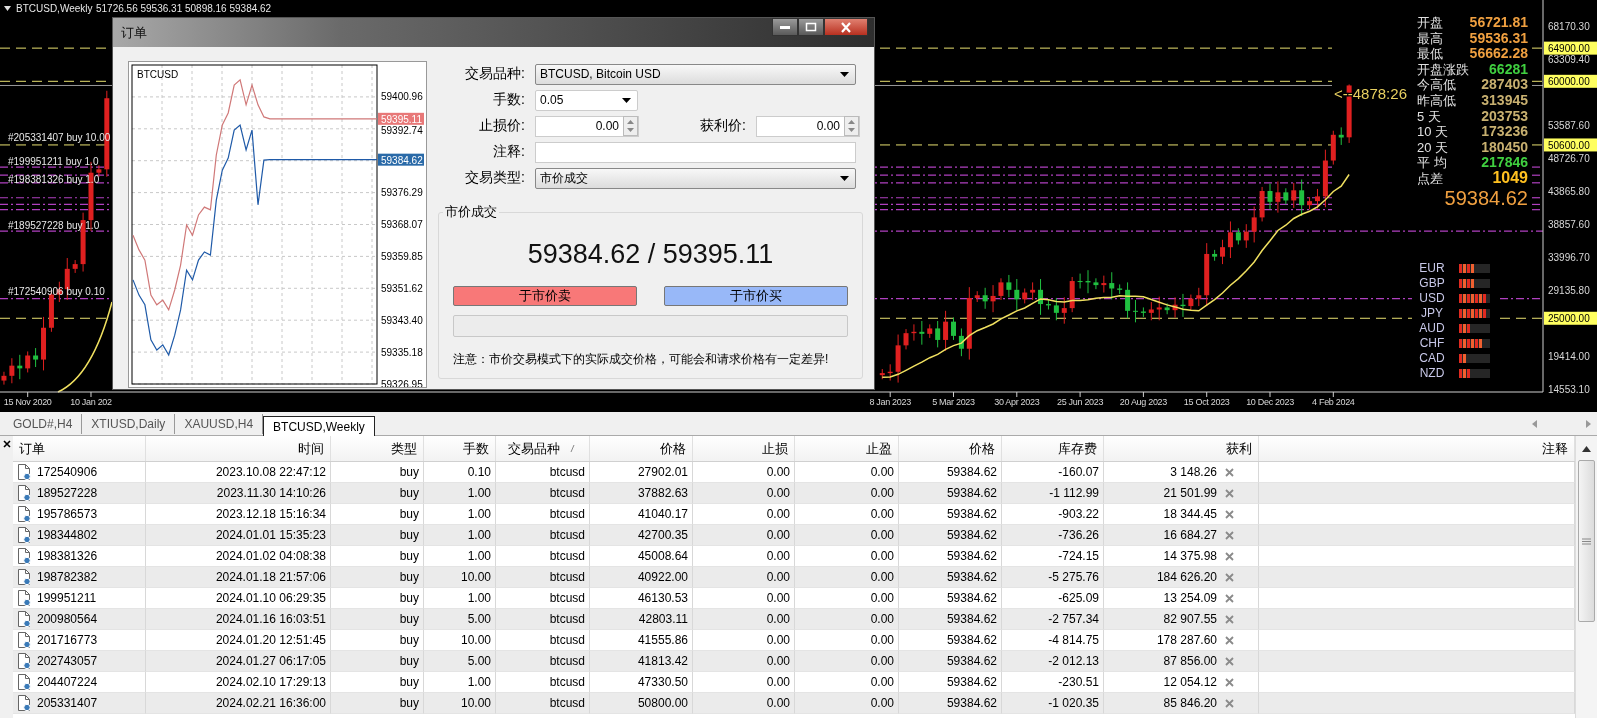 The width and height of the screenshot is (1597, 718). Describe the element at coordinates (785, 27) in the screenshot. I see `minimize-button` at that location.